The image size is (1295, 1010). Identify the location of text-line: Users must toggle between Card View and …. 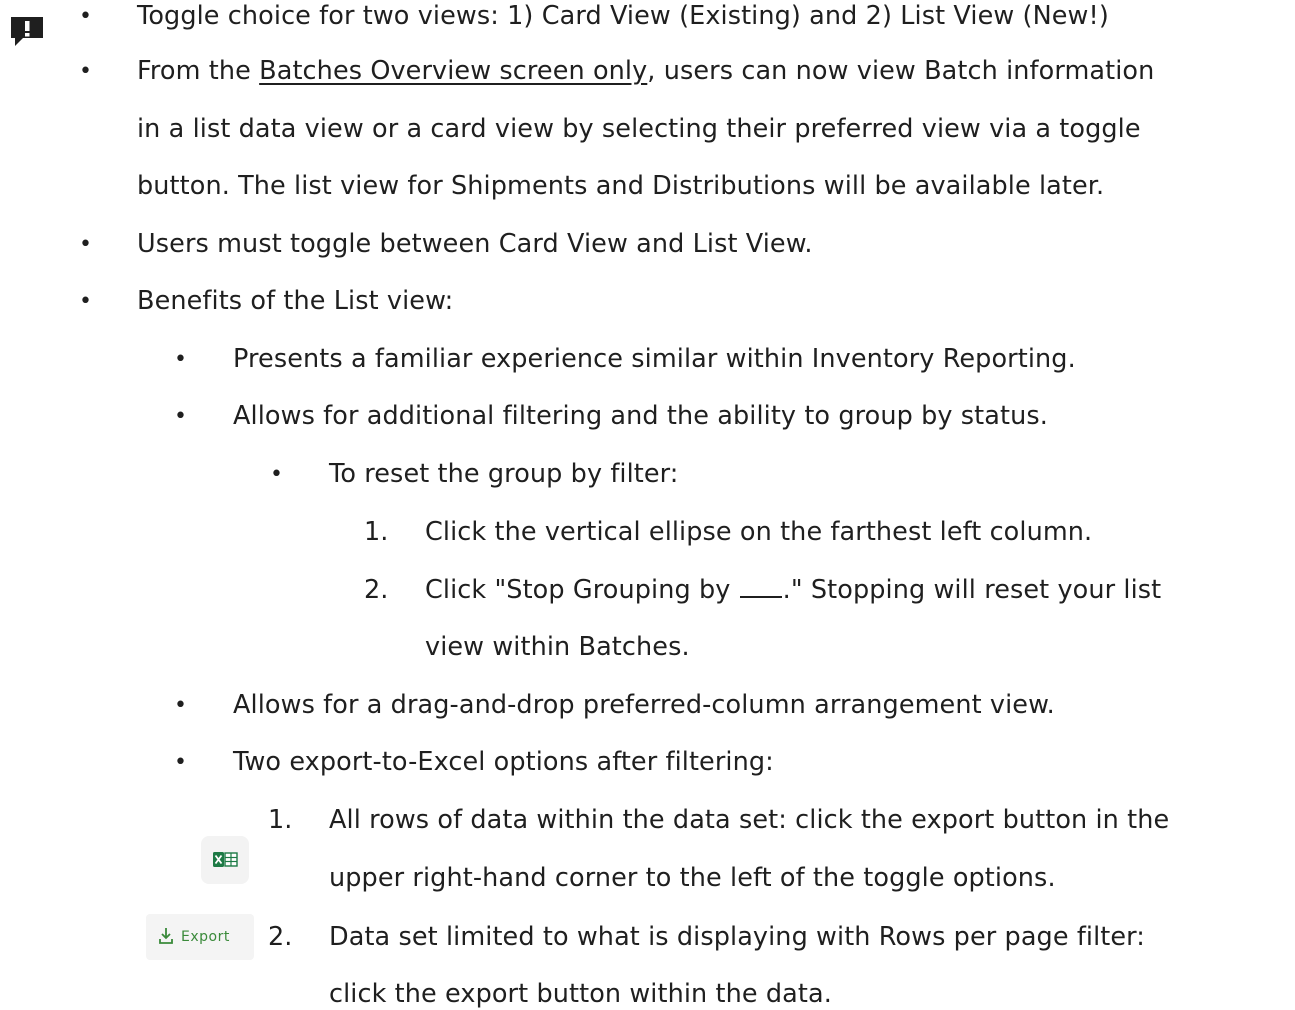
(475, 244).